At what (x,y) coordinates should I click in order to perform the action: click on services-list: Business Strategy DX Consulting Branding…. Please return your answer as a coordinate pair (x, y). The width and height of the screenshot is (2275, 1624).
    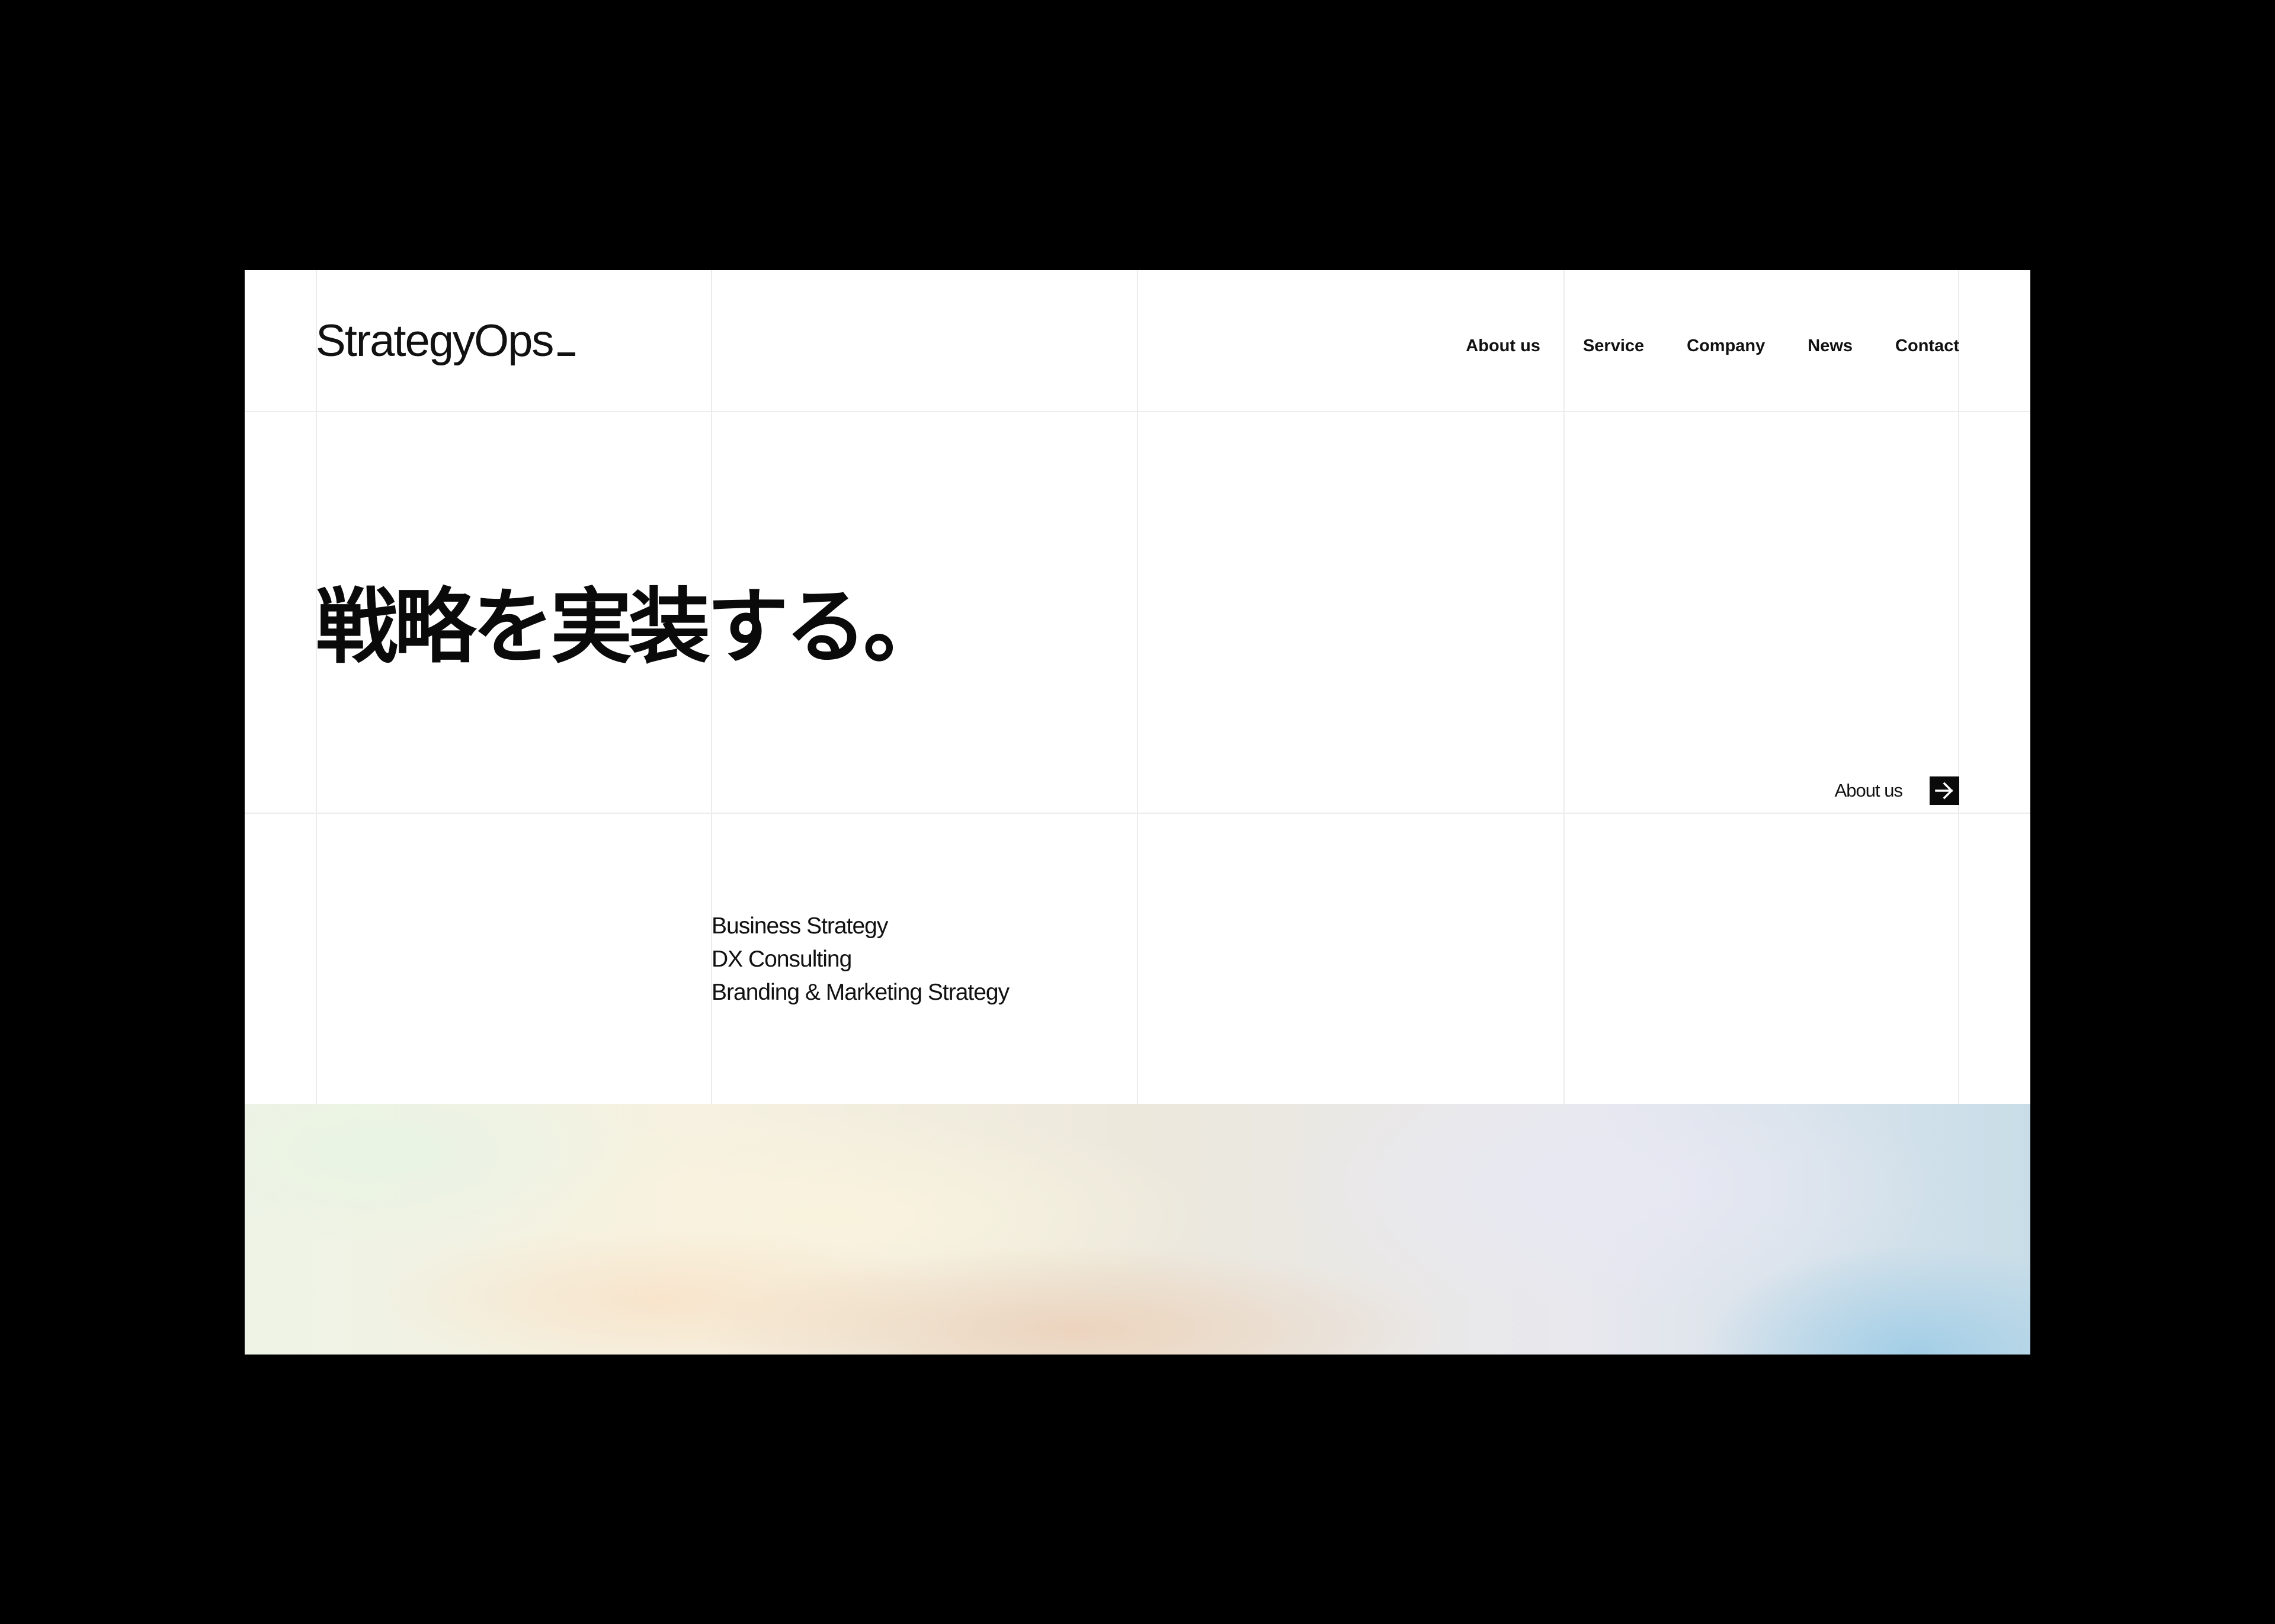
    Looking at the image, I should click on (861, 959).